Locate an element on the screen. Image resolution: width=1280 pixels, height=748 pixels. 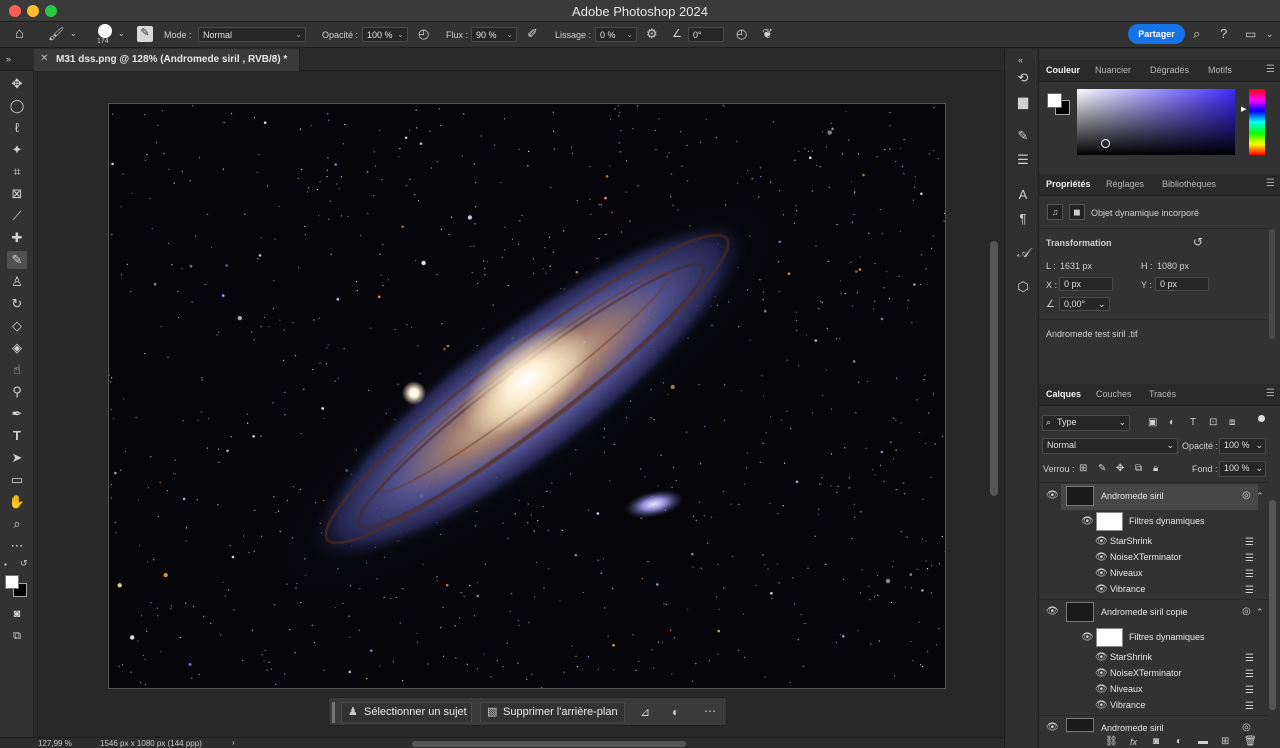
more-tools-icon: ⋯ is located at coordinates (17, 546).